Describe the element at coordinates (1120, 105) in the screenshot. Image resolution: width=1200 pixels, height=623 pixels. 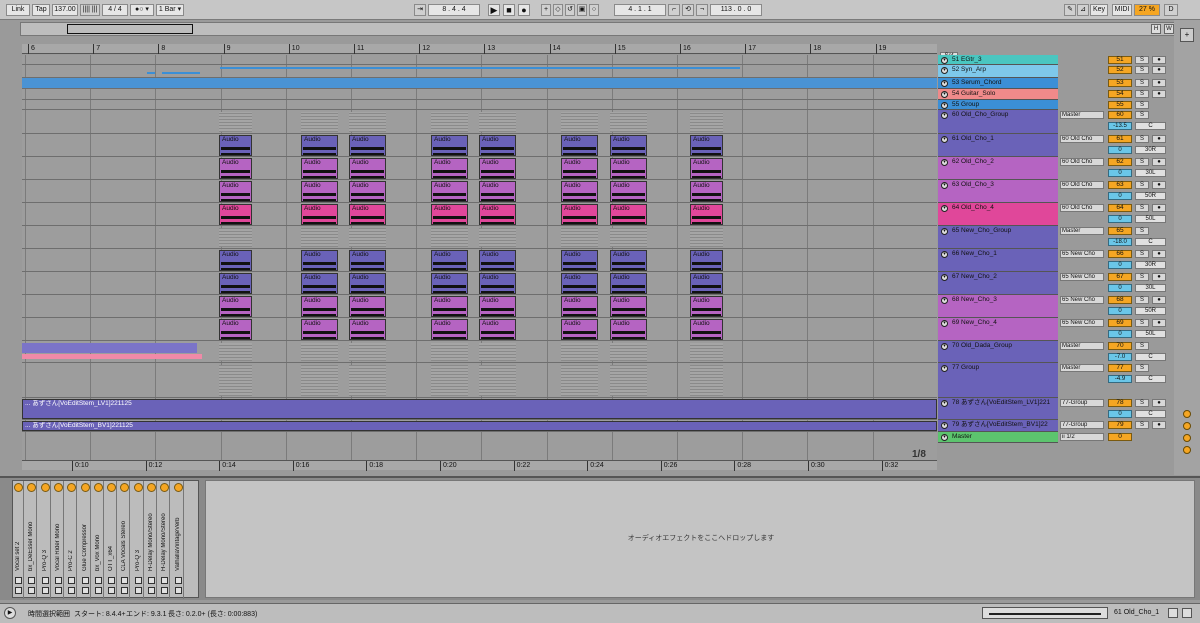
I see `track-activator-button: 55` at that location.